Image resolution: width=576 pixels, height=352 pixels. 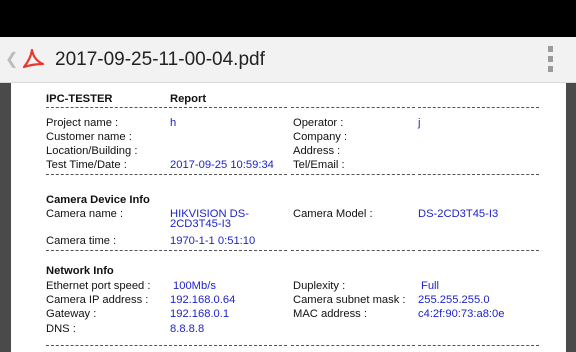 What do you see at coordinates (71, 314) in the screenshot?
I see `gateway-label: Gateway :` at bounding box center [71, 314].